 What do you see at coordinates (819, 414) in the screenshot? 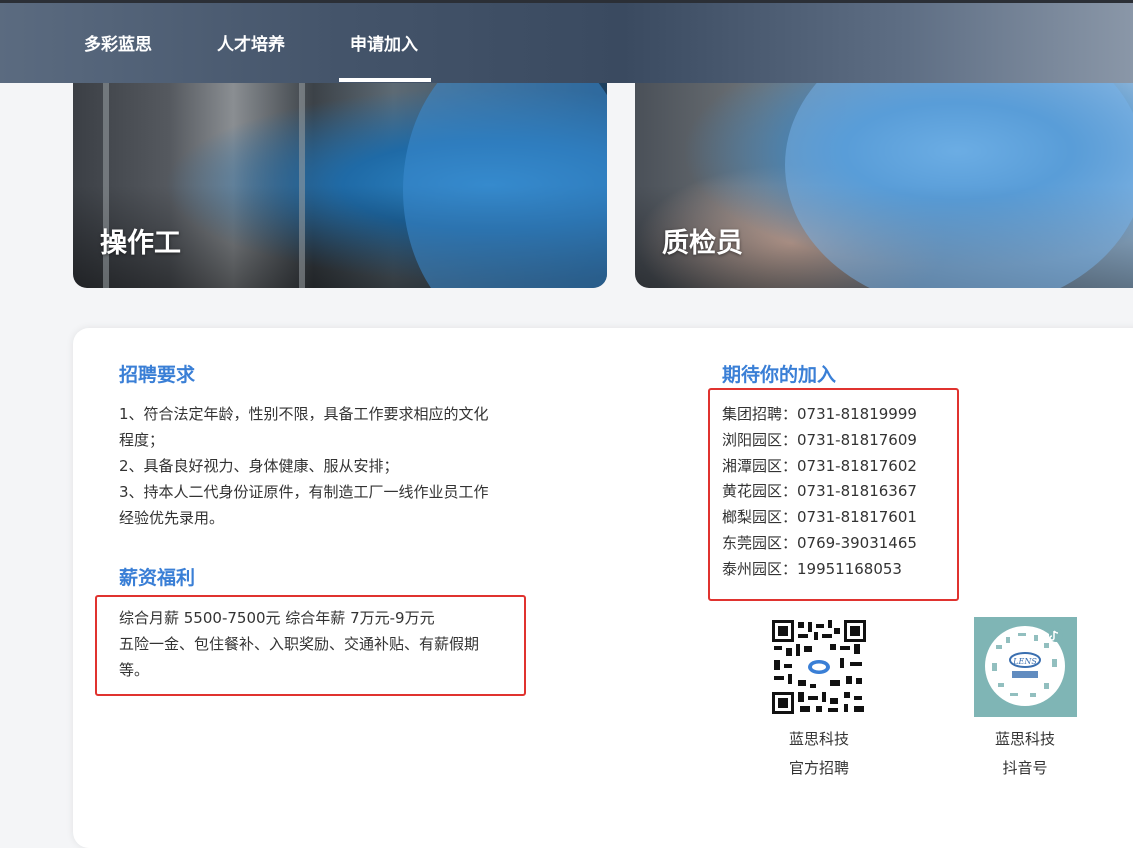
I see `contact-line-group: 集团招聘：0731-81819999` at bounding box center [819, 414].